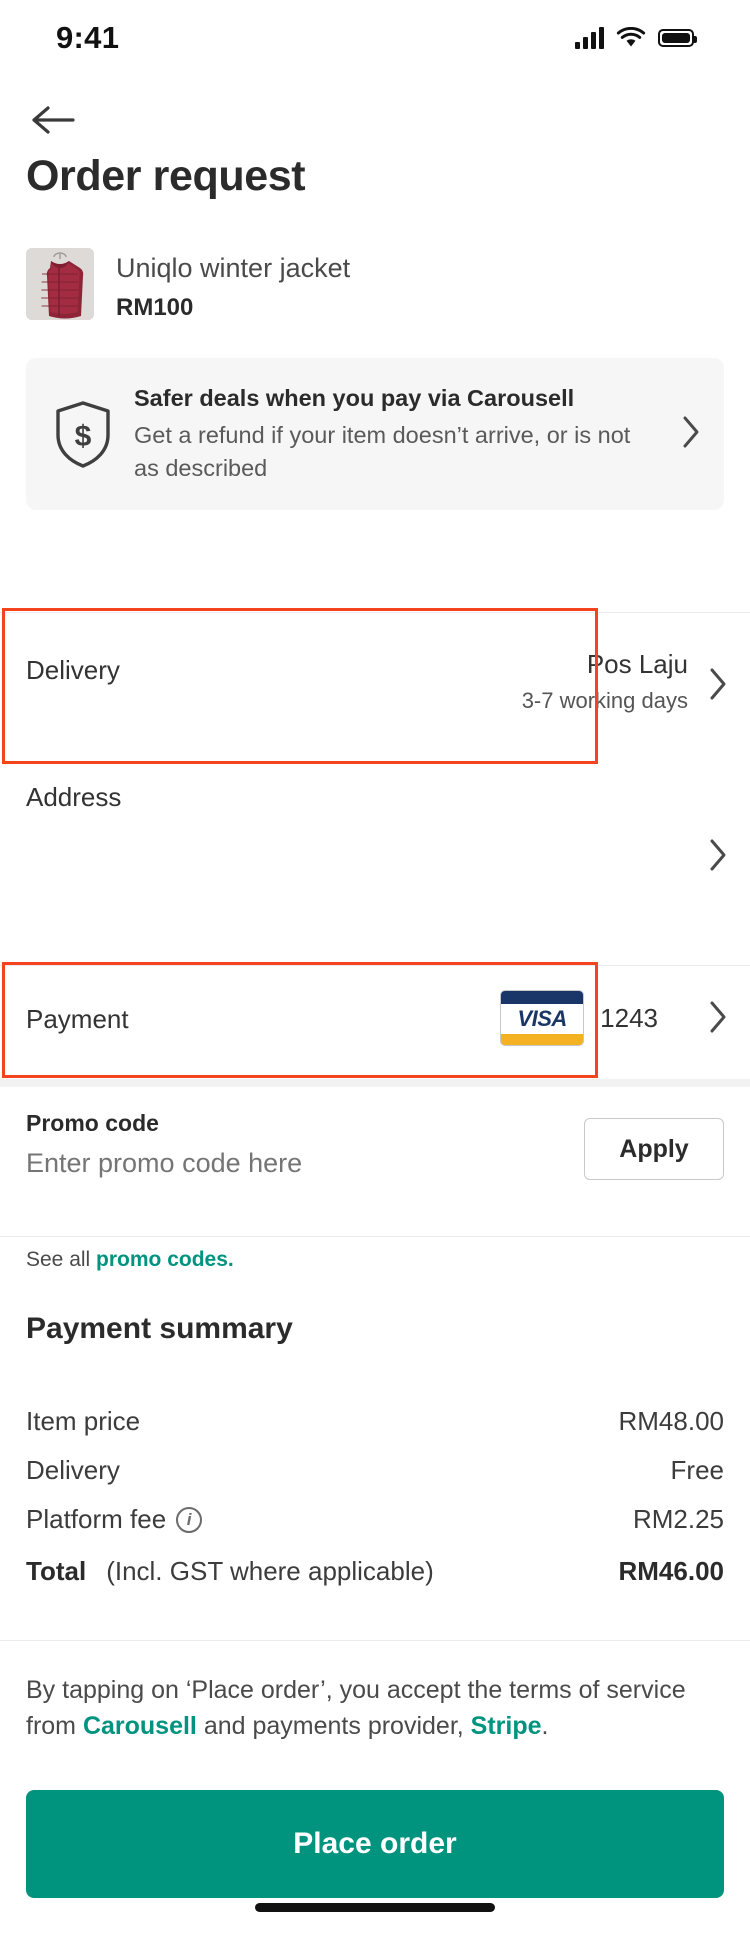 This screenshot has width=750, height=1934. I want to click on info-circle-icon: i, so click(189, 1519).